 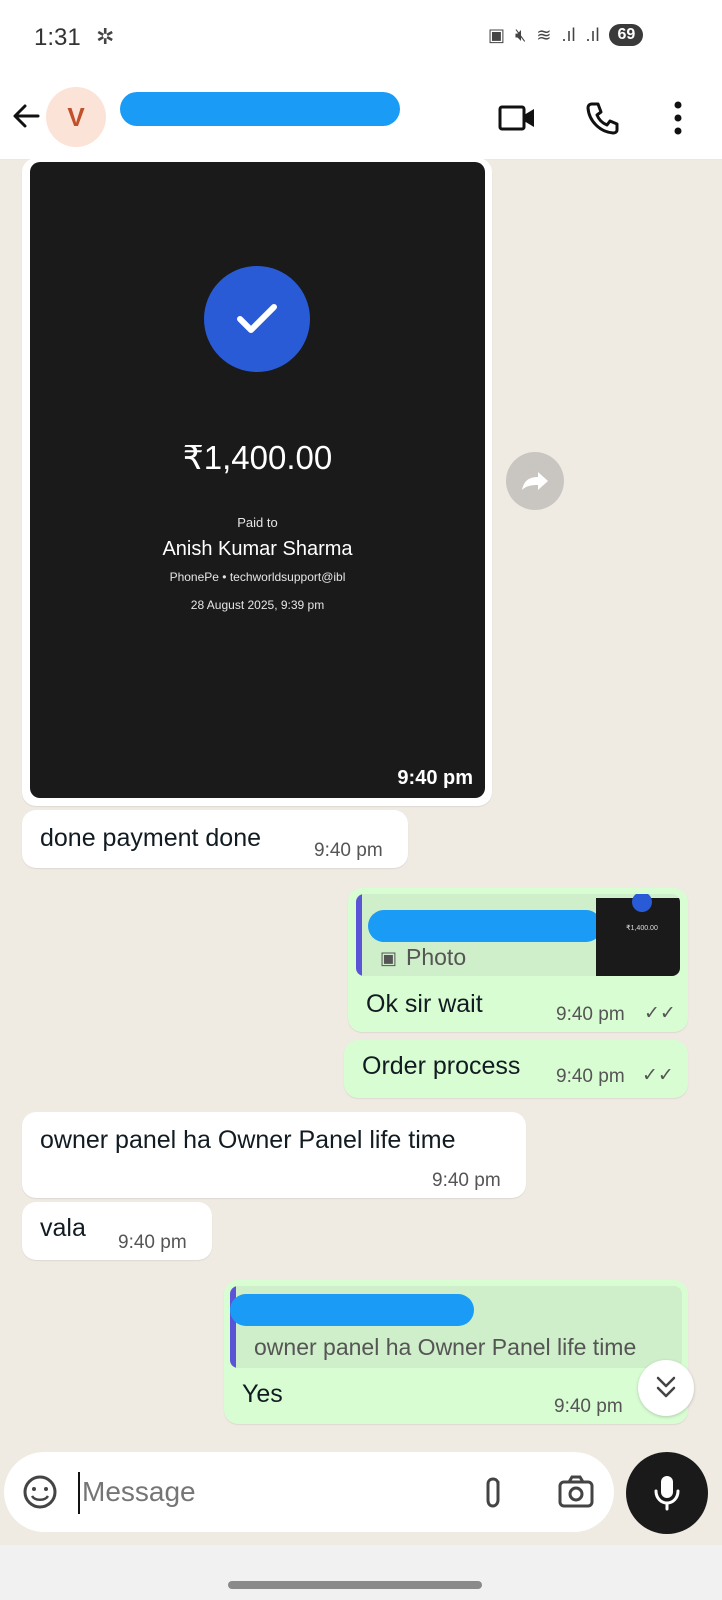 What do you see at coordinates (361, 39) in the screenshot?
I see `status-bar: 1:31 ✲ ▣ 🔇︎ ≋ .ıl .ıl 69` at bounding box center [361, 39].